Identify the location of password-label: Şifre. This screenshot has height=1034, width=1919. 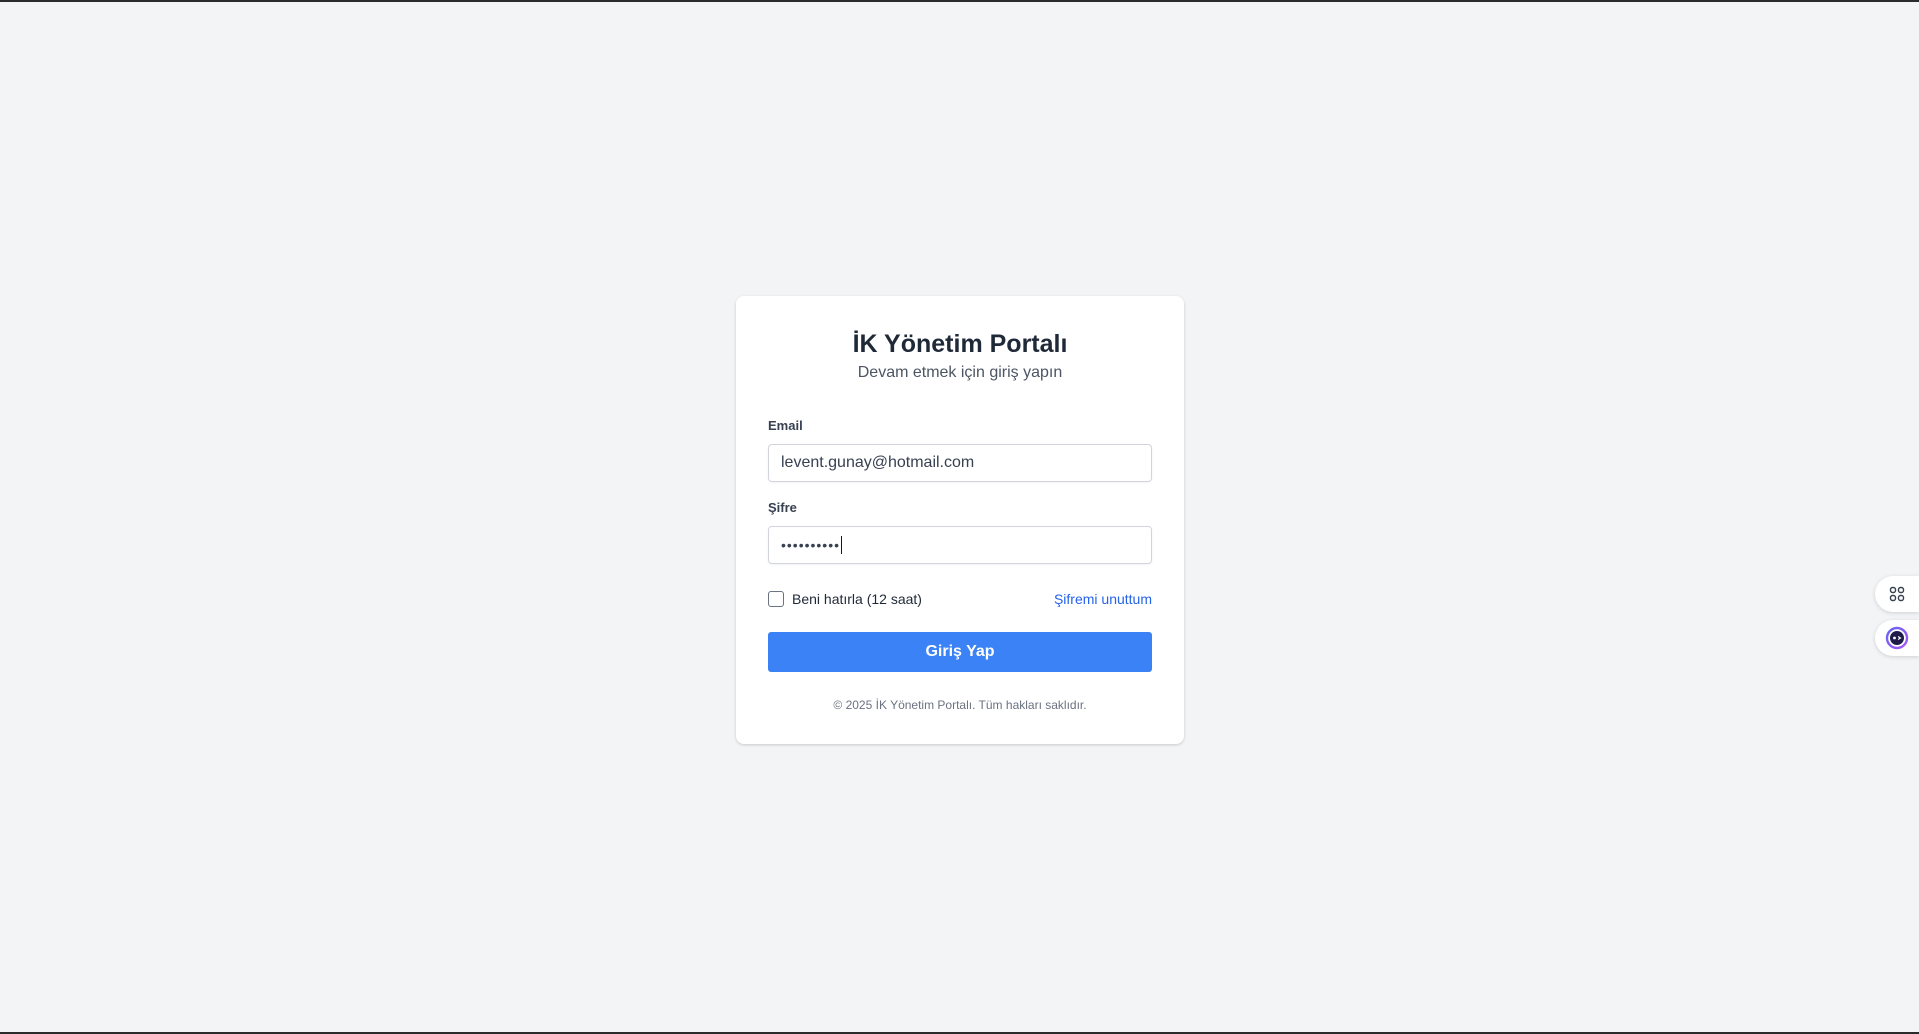
(782, 507).